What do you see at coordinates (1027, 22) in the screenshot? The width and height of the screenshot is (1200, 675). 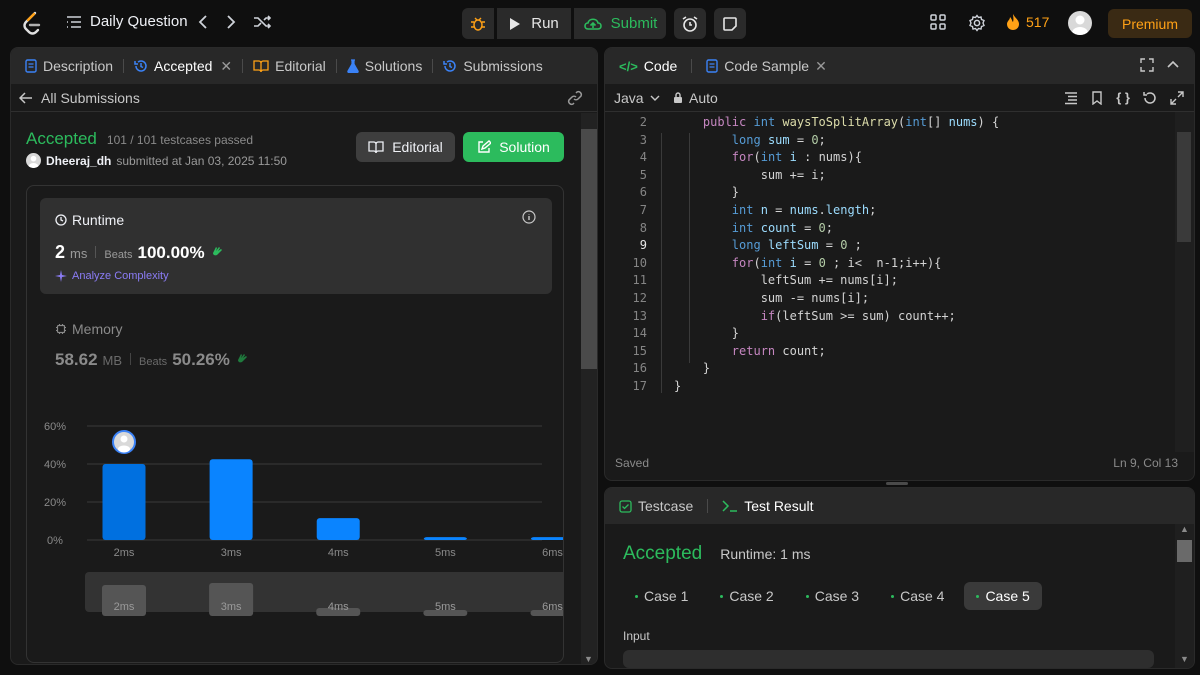 I see `streak-counter: 517` at bounding box center [1027, 22].